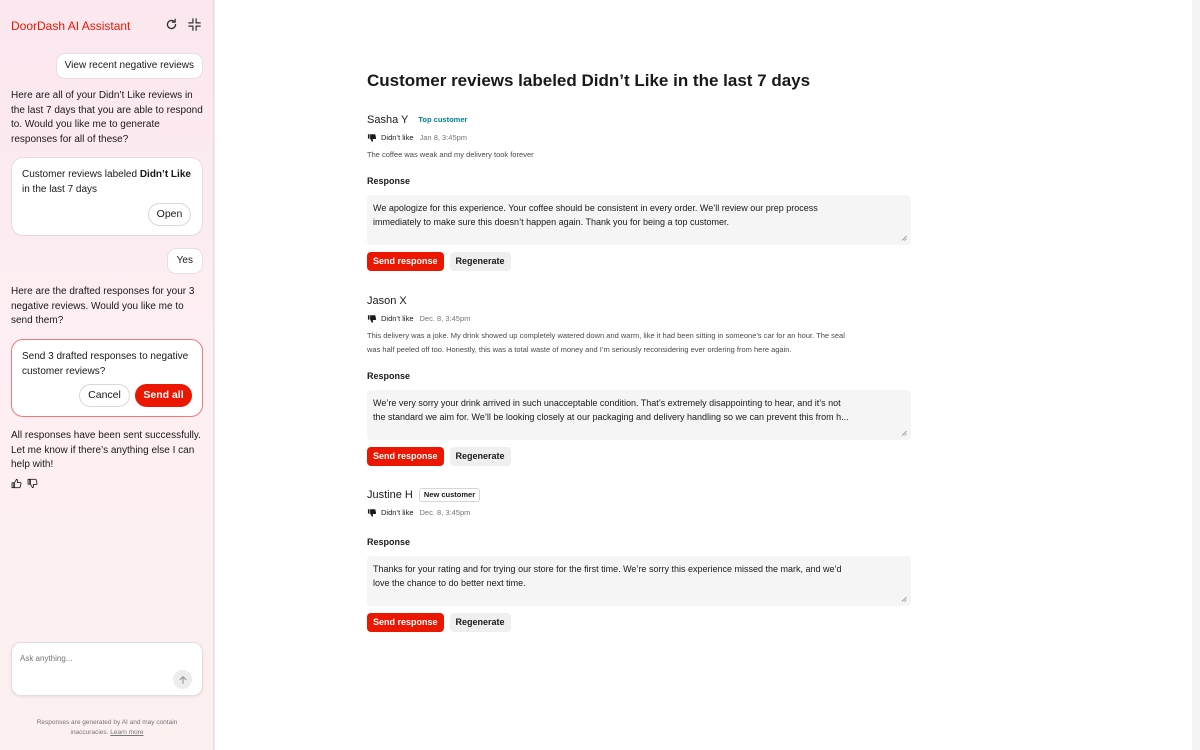  Describe the element at coordinates (95, 658) in the screenshot. I see `ask-input` at that location.